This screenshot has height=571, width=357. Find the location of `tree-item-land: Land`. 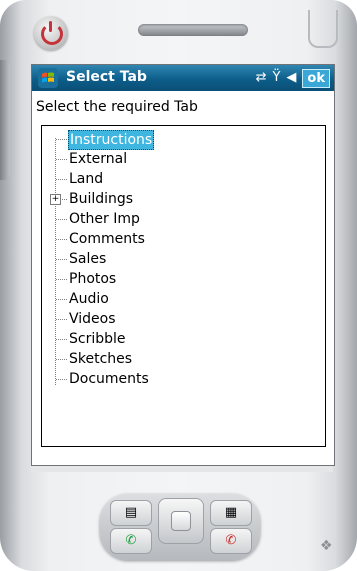

tree-item-land: Land is located at coordinates (162, 179).